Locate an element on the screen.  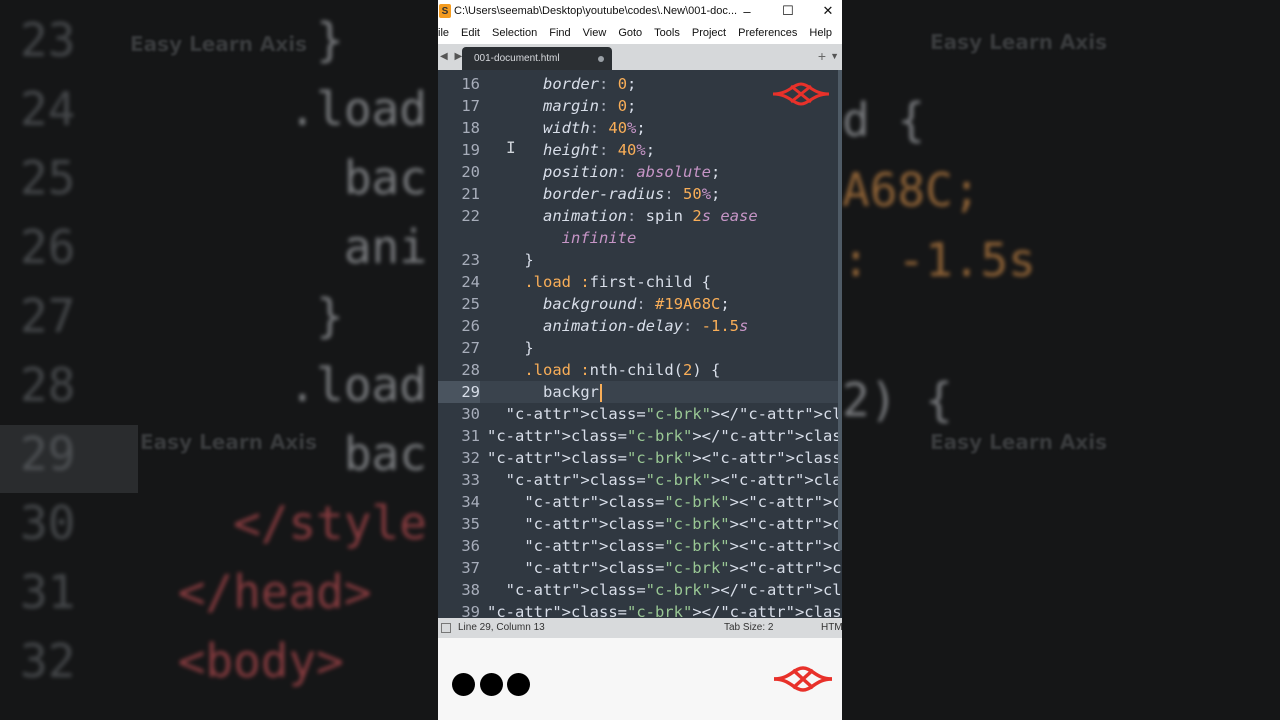
new-tab-icon: + is located at coordinates (822, 56).